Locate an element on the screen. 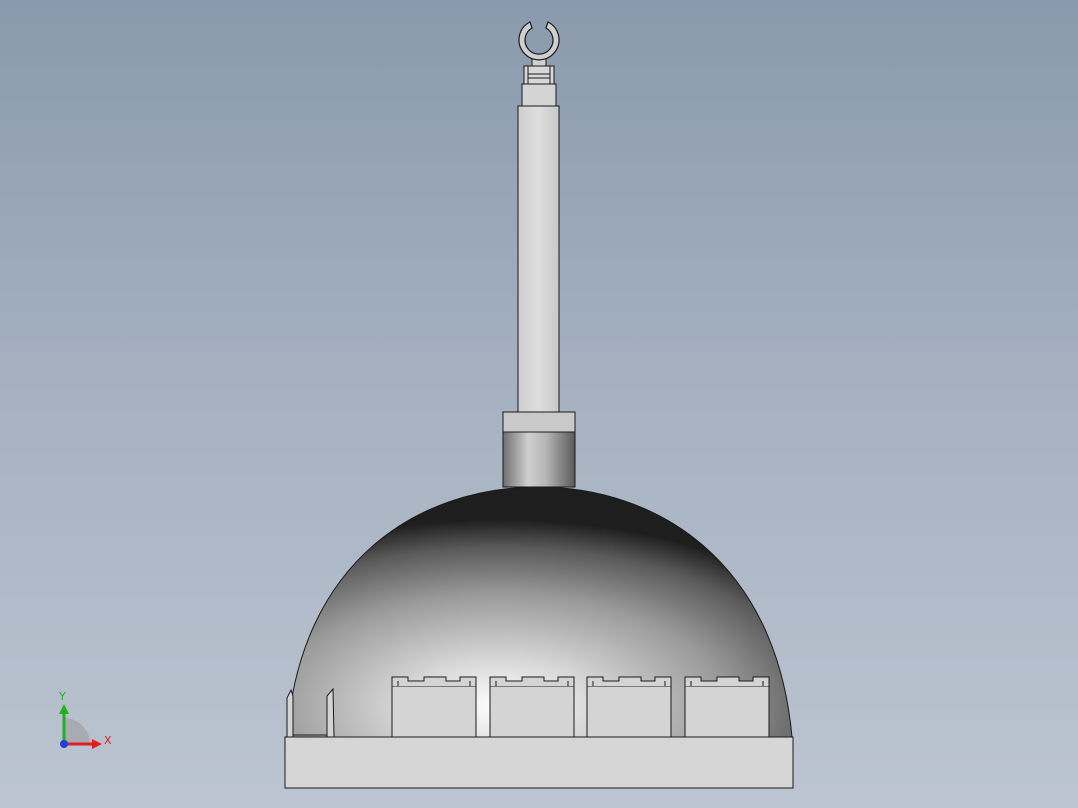 This screenshot has height=808, width=1078. base-plate is located at coordinates (539, 762).